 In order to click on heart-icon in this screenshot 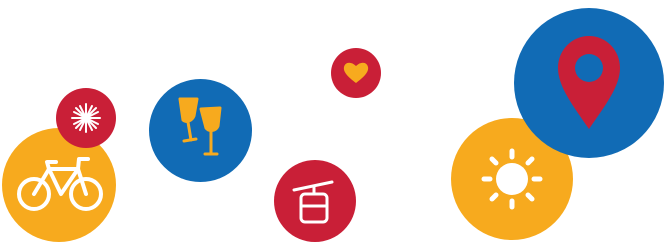, I will do `click(356, 72)`.